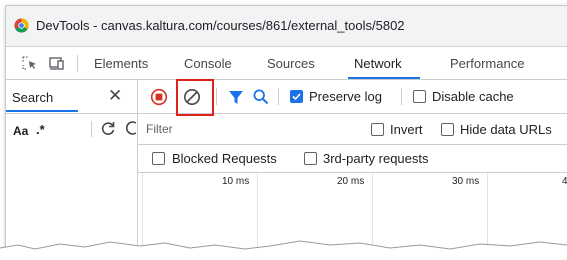 The width and height of the screenshot is (567, 260). Describe the element at coordinates (447, 129) in the screenshot. I see `hide-data-urls-checkbox` at that location.